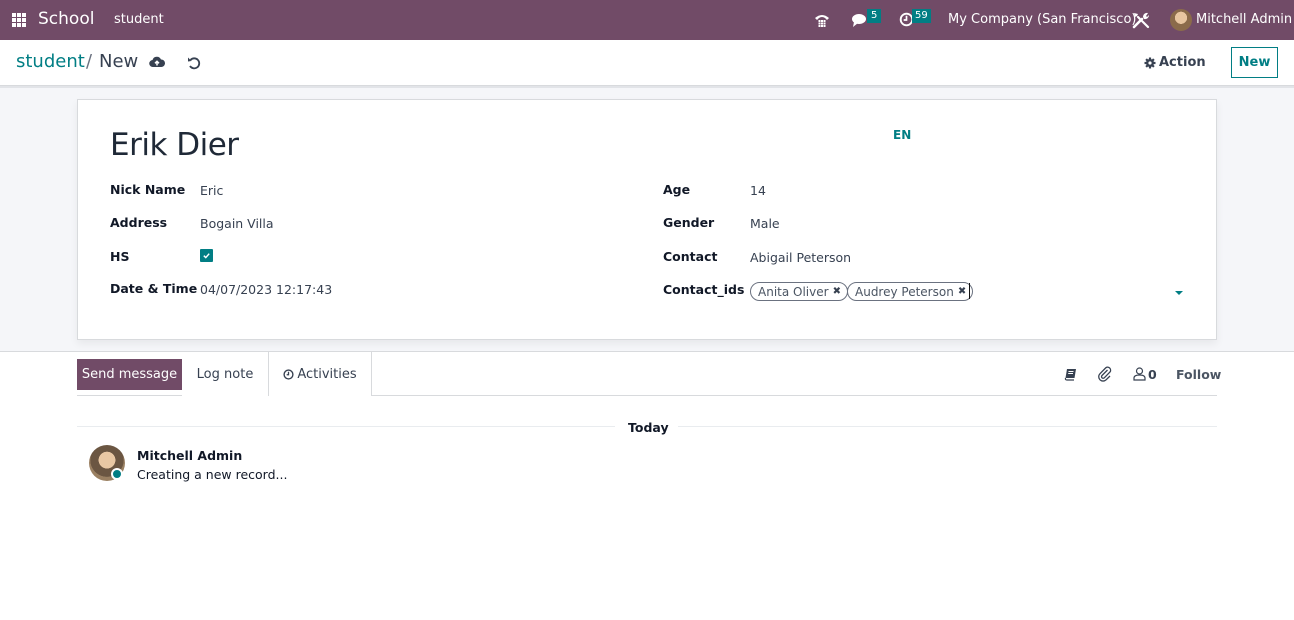 The width and height of the screenshot is (1294, 620). I want to click on debug-tools-icon, so click(1141, 20).